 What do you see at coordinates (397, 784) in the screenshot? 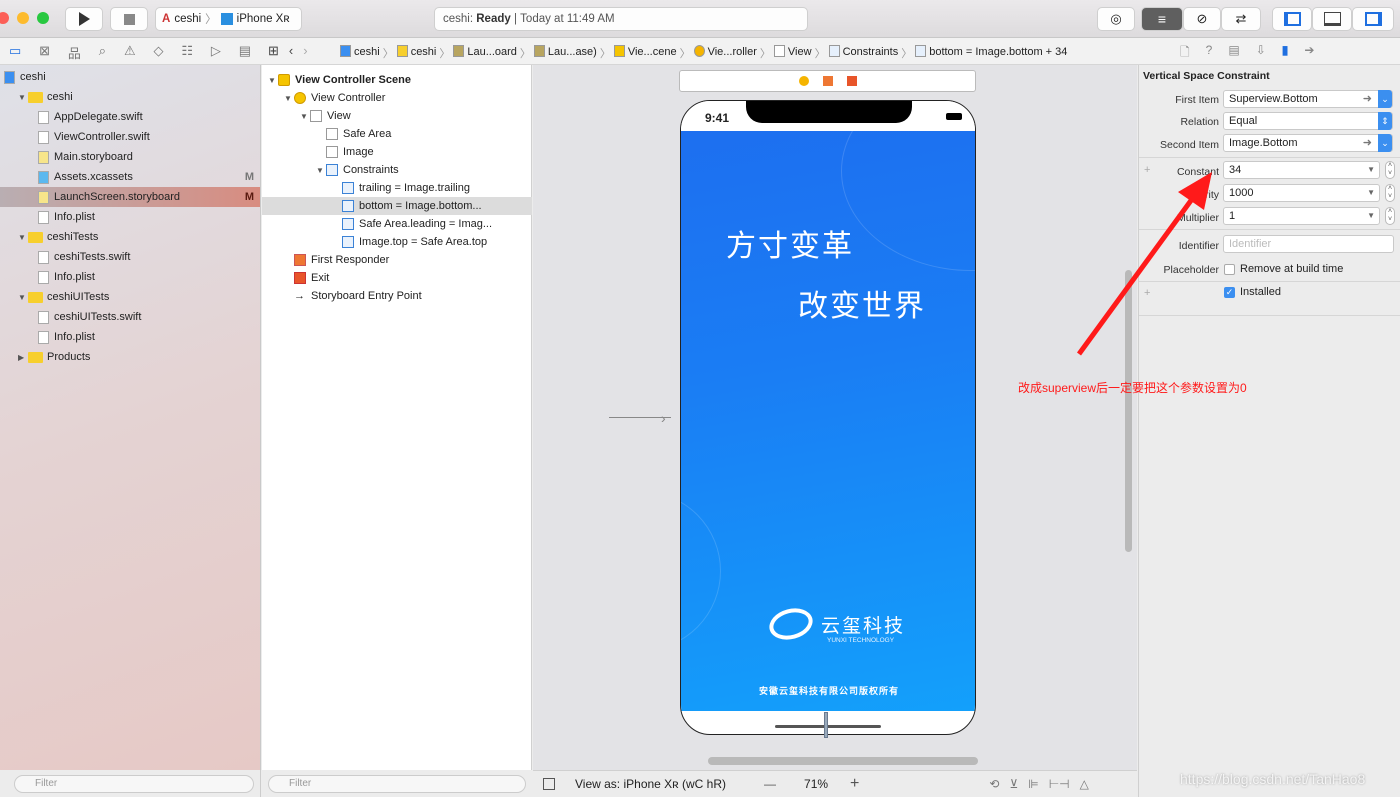
I see `outline-filter-input: Filter` at bounding box center [397, 784].